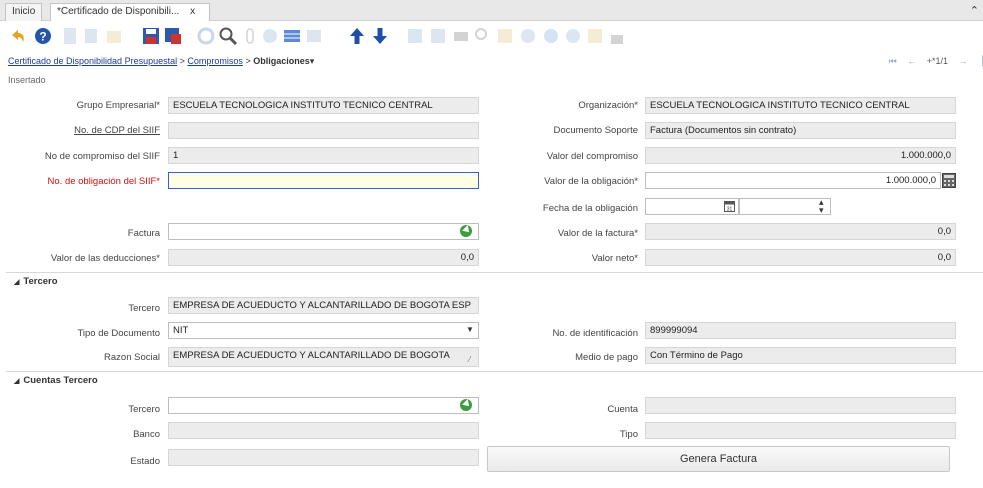 This screenshot has height=488, width=983. I want to click on valor-obligacion-label: Valor de la obligación*, so click(591, 181).